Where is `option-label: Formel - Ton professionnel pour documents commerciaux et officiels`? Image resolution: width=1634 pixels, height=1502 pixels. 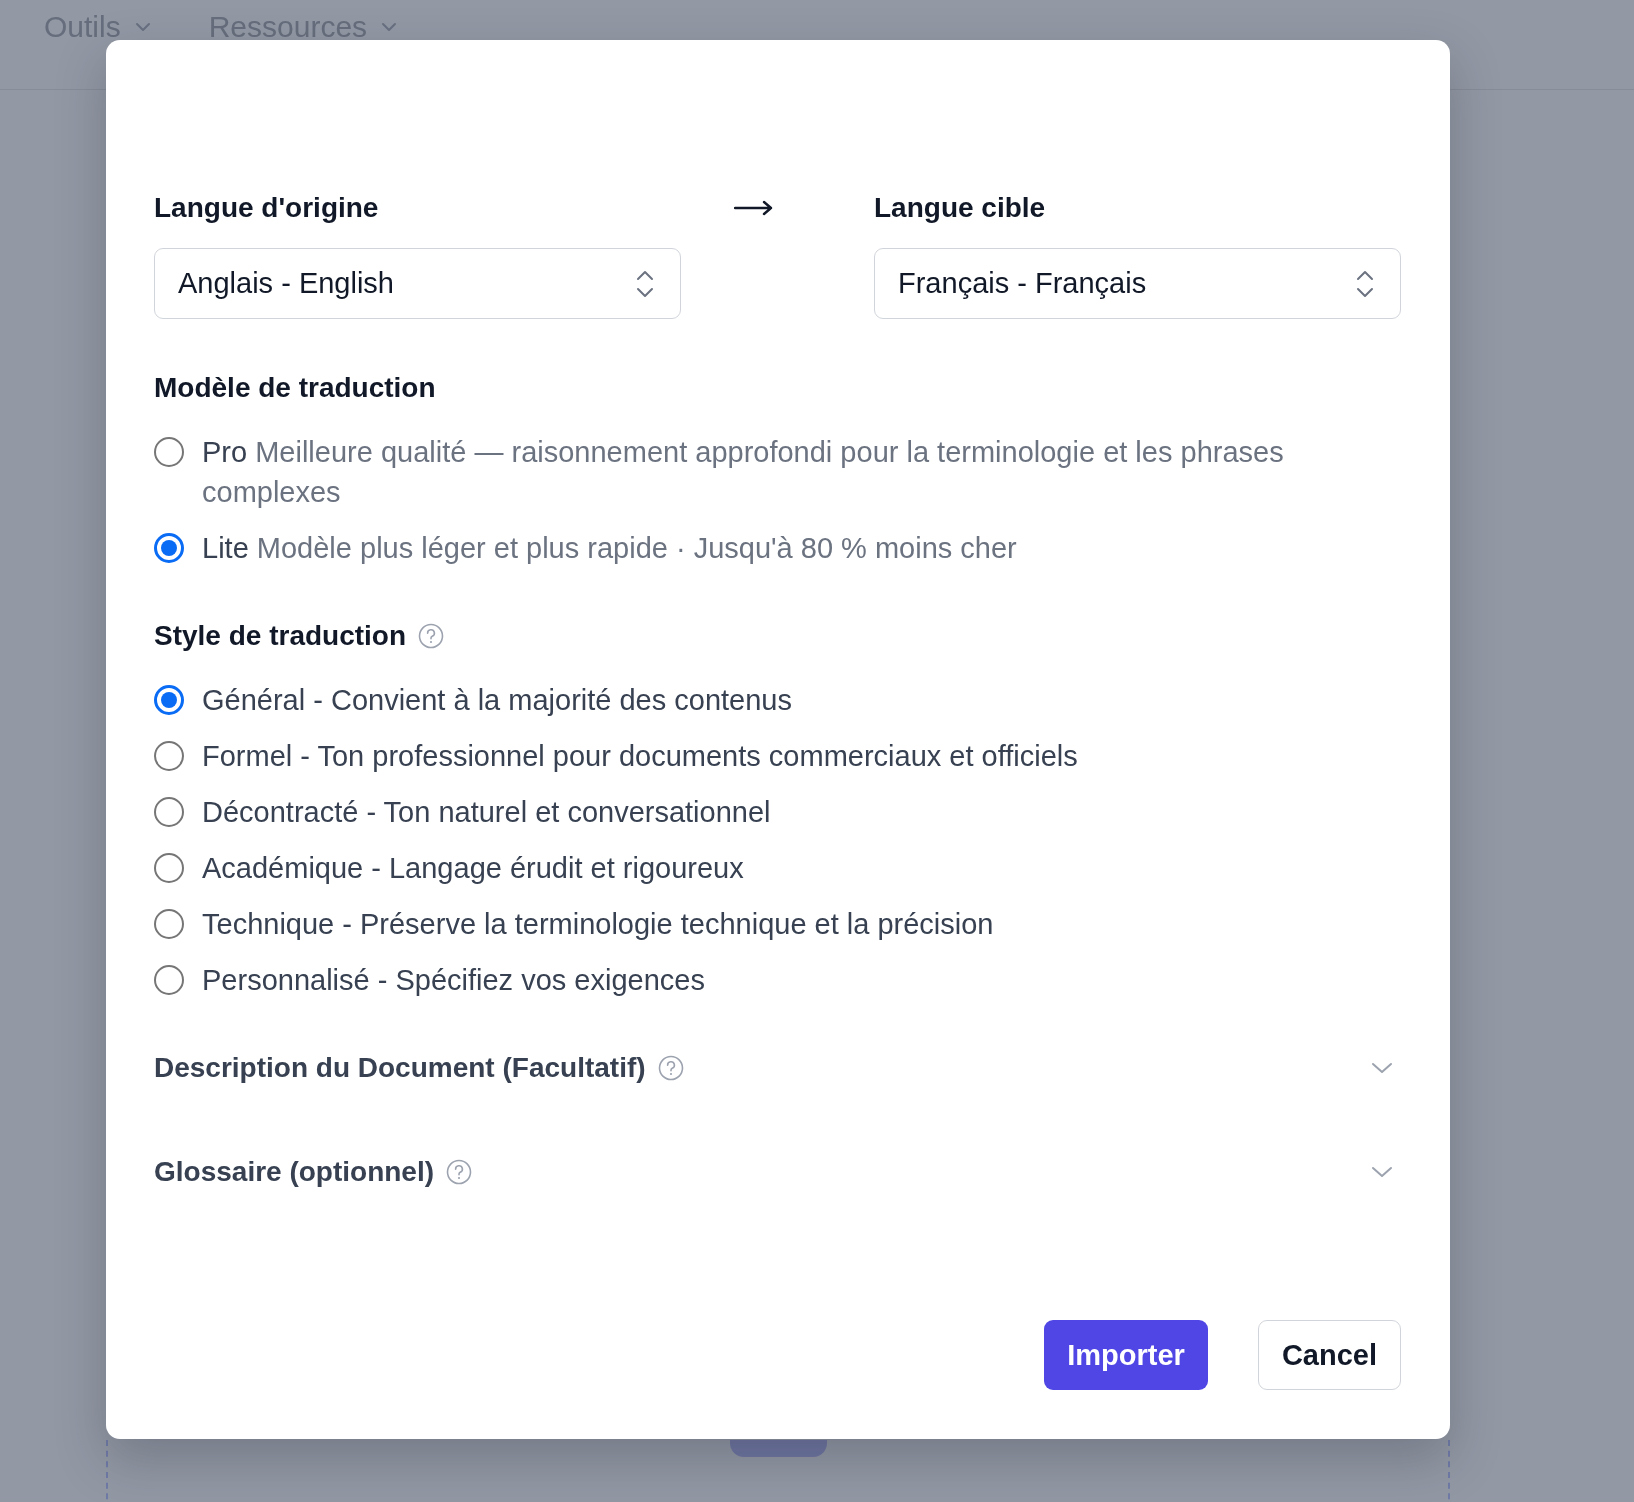
option-label: Formel - Ton professionnel pour documents commerciaux et officiels is located at coordinates (640, 756).